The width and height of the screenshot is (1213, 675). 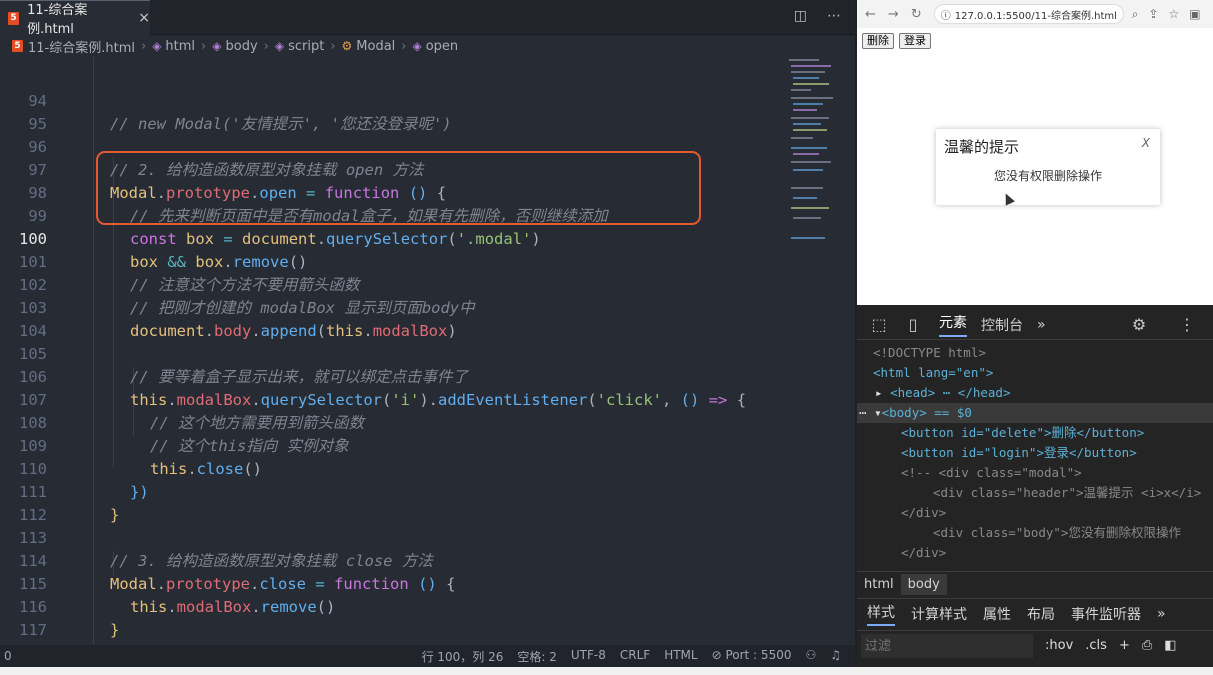 I want to click on zoom-icon: ⌕, so click(x=1135, y=14).